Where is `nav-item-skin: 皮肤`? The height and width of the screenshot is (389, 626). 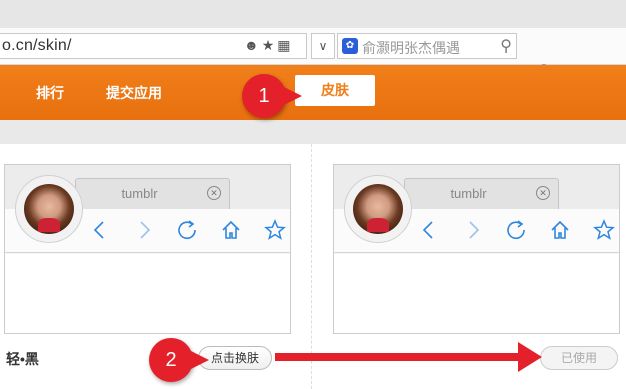
nav-item-skin: 皮肤 is located at coordinates (335, 90).